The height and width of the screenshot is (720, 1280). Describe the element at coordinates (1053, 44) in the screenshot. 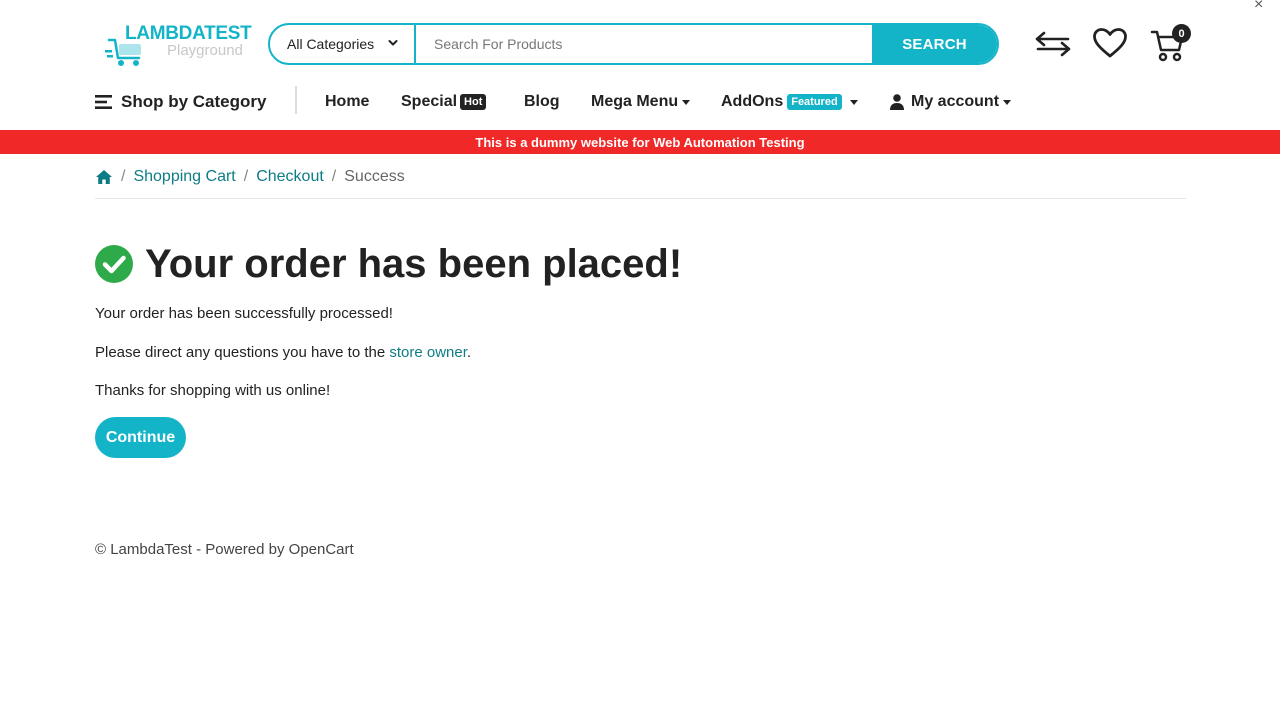

I see `compare-icon` at that location.